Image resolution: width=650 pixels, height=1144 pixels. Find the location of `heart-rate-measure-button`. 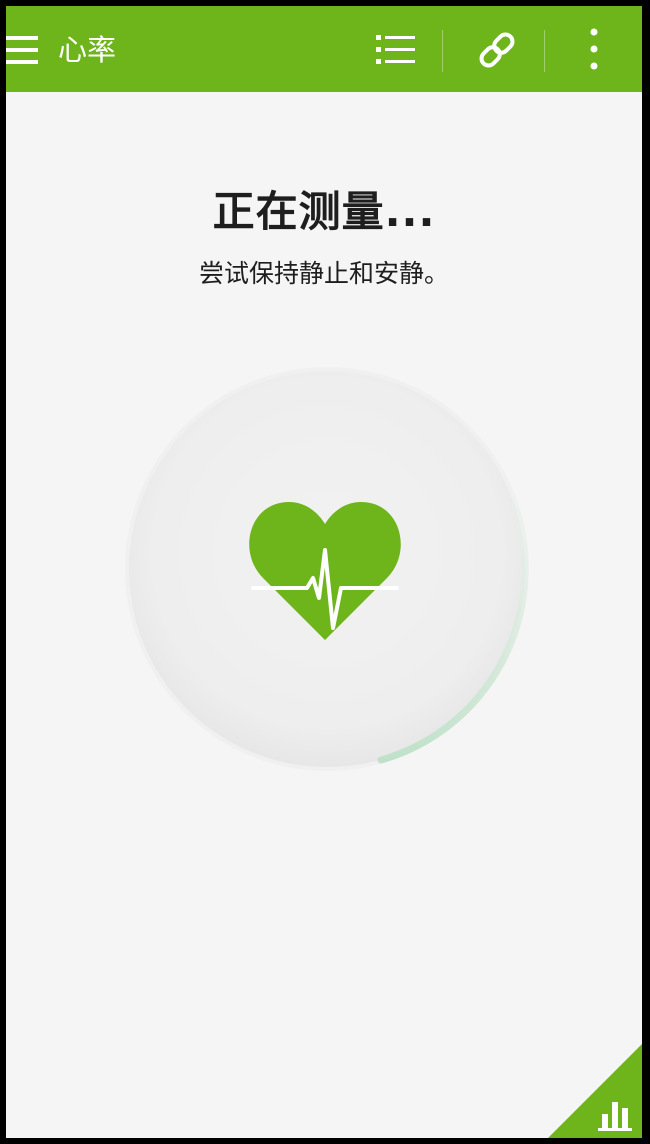

heart-rate-measure-button is located at coordinates (325, 568).